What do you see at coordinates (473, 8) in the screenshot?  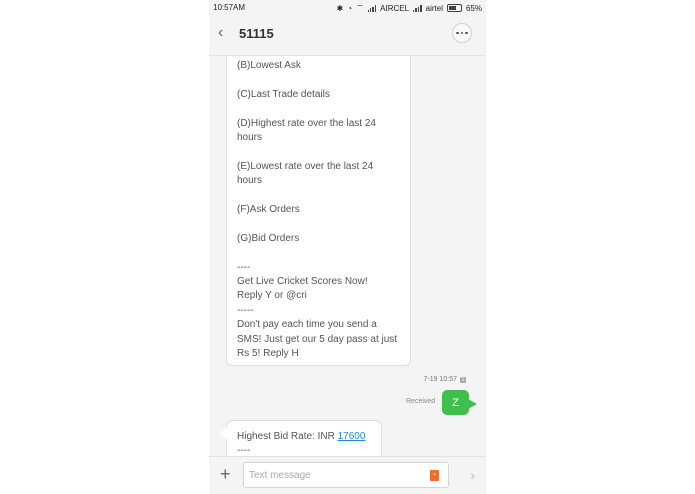 I see `battery-percent: 65%` at bounding box center [473, 8].